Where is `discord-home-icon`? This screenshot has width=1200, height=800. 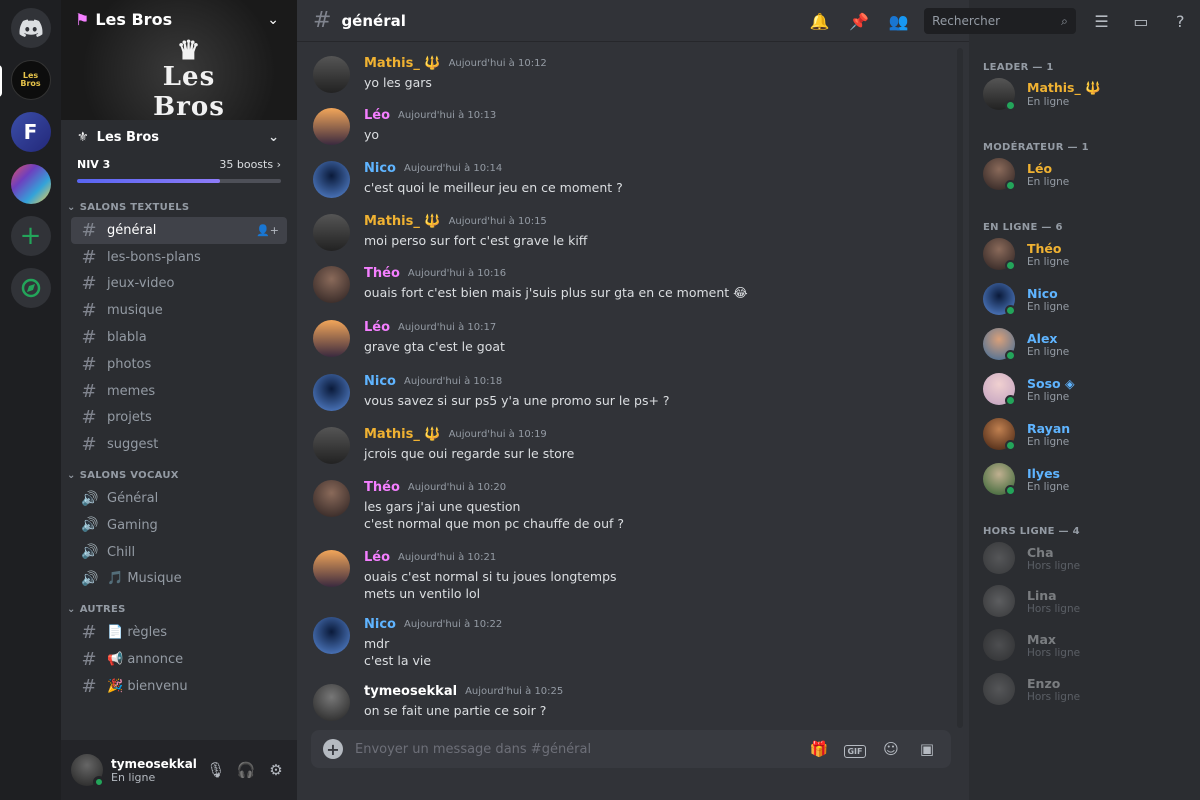
discord-home-icon is located at coordinates (30, 28).